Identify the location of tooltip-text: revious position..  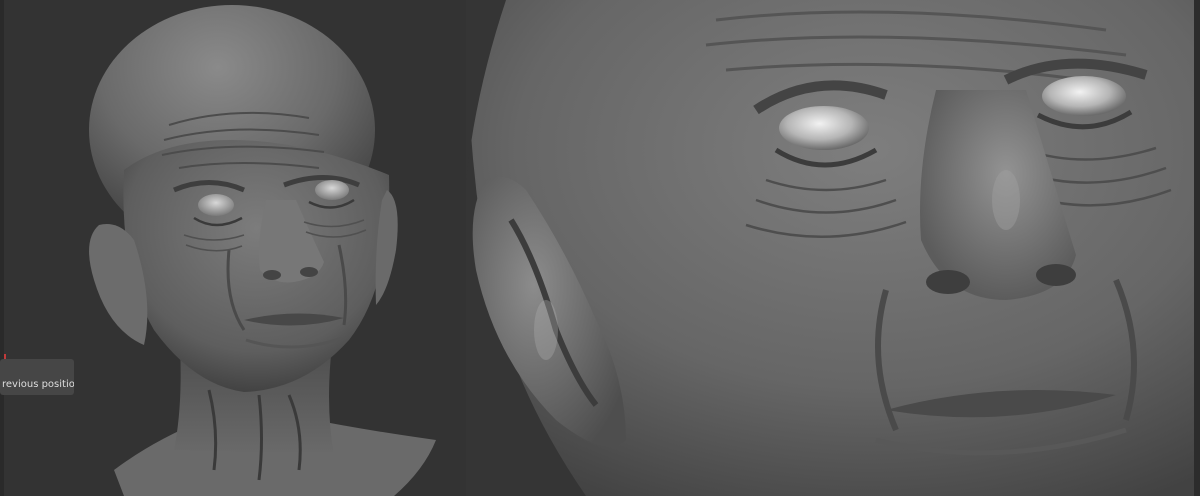
(38, 384).